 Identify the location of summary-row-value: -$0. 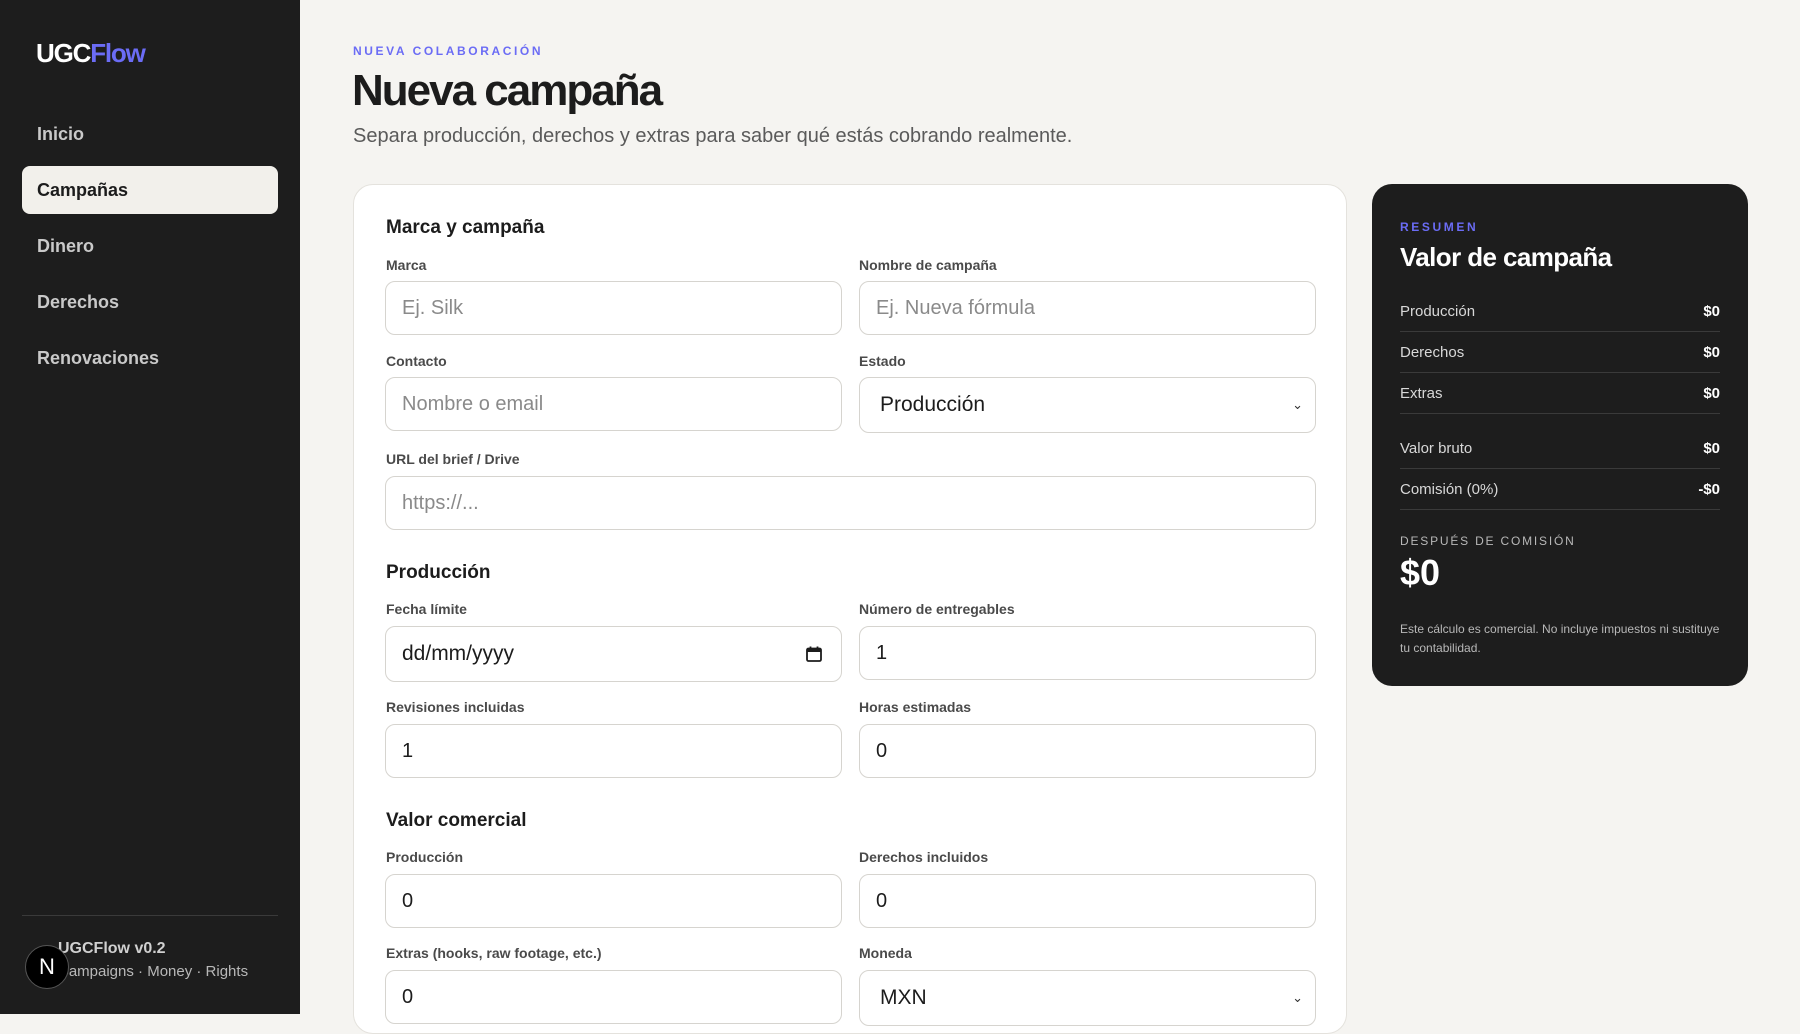
(1709, 489).